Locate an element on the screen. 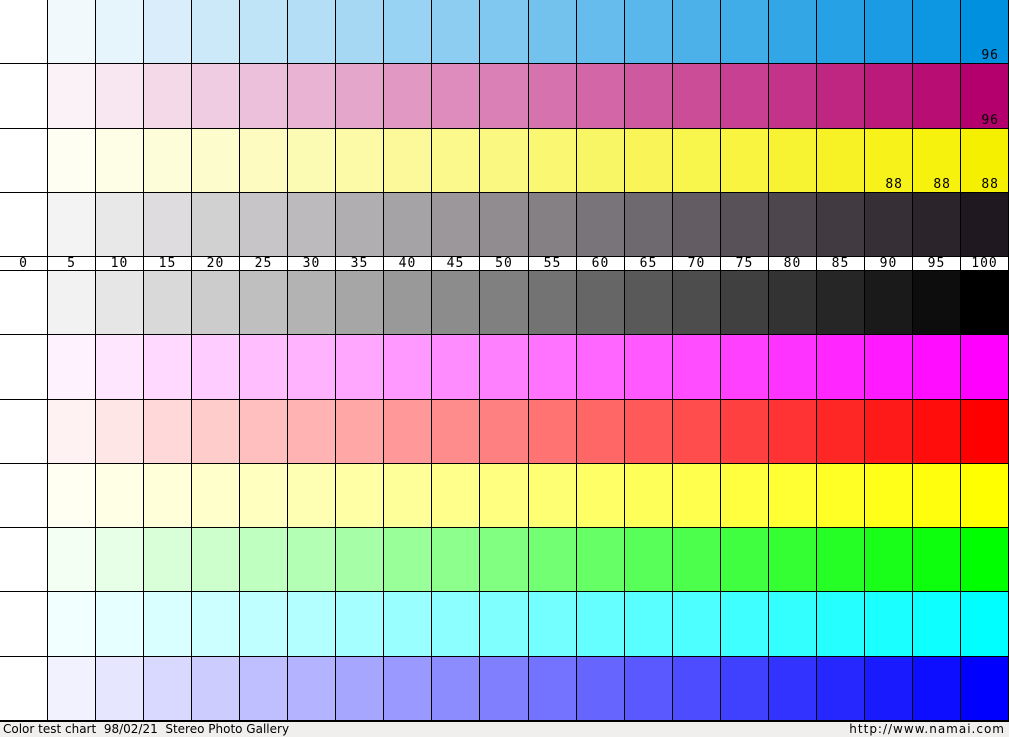  swatch-row-green is located at coordinates (504, 560).